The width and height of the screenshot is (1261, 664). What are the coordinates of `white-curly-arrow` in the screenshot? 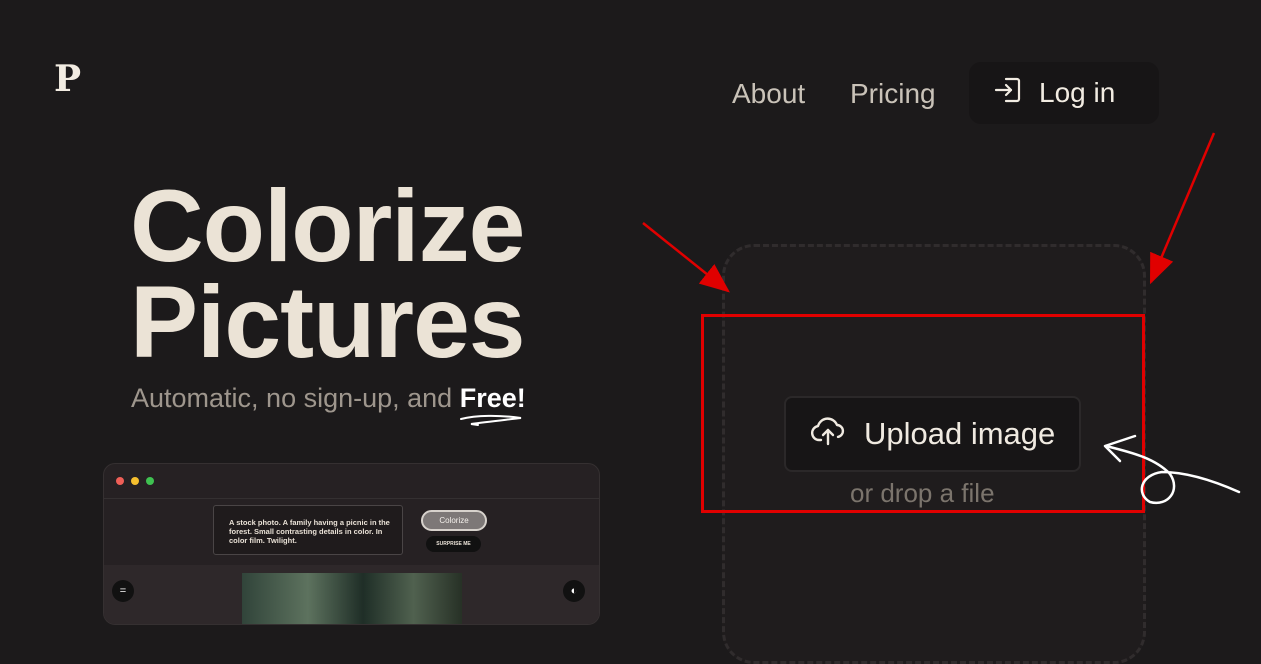 It's located at (1172, 474).